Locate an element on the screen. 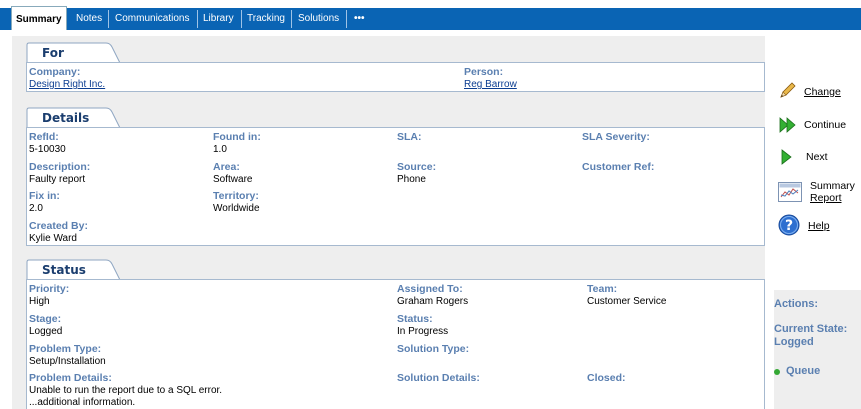 This screenshot has width=861, height=409. help-button: ? Help is located at coordinates (818, 227).